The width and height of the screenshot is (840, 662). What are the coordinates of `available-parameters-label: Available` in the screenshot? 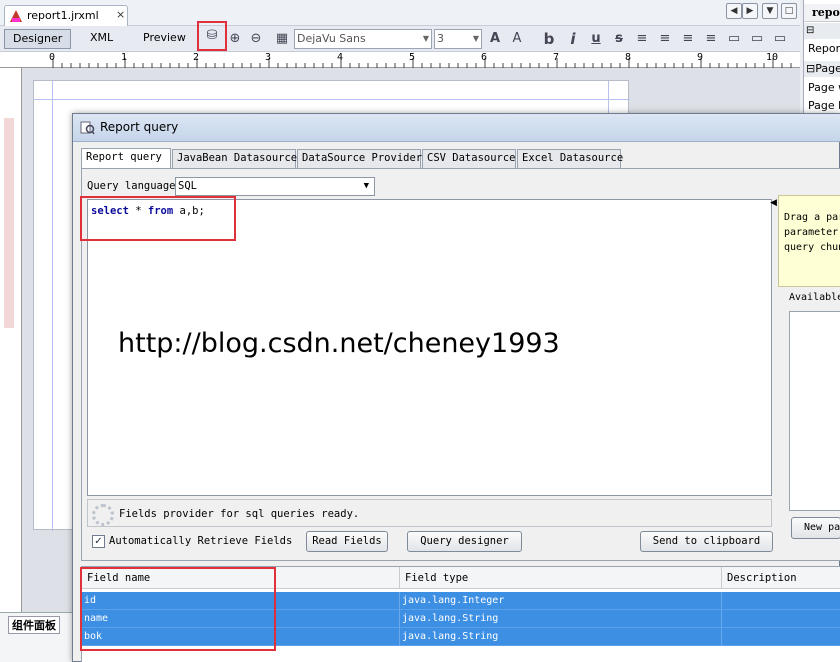 It's located at (814, 297).